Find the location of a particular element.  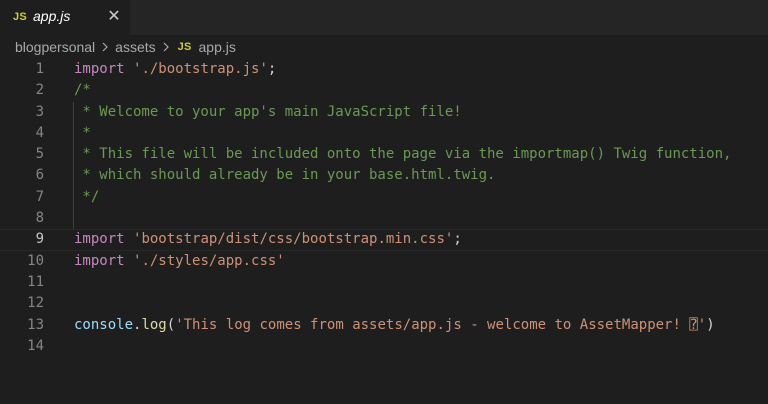

line-number: 8 is located at coordinates (39, 218).